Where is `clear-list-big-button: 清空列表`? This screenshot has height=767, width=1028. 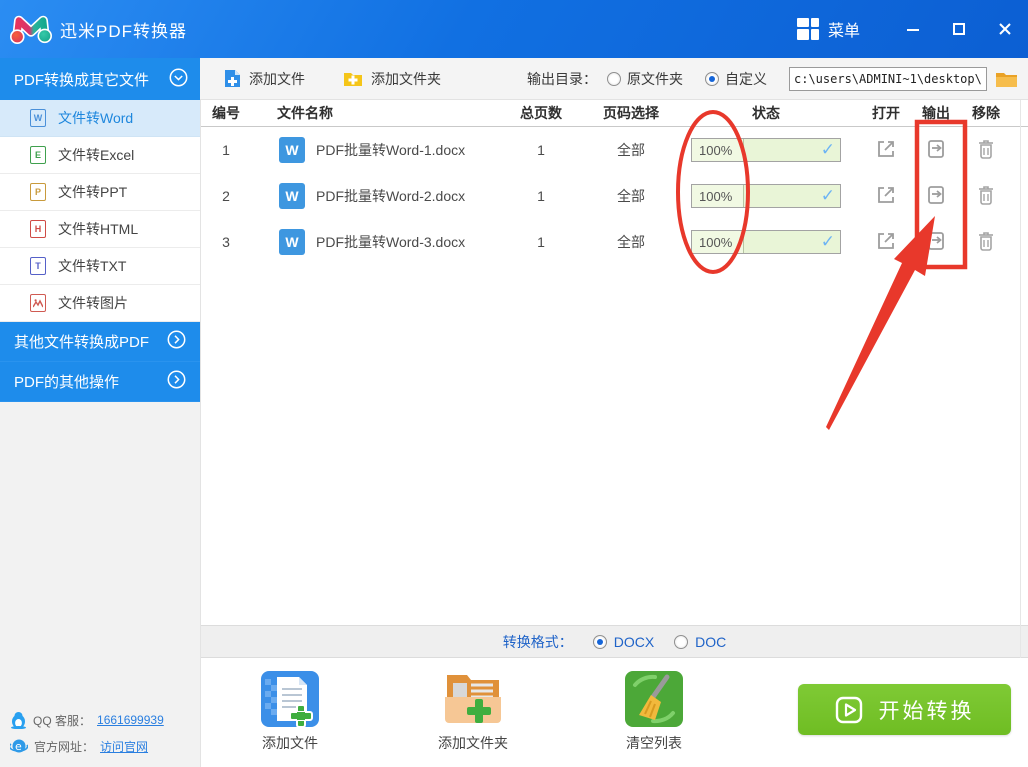 clear-list-big-button: 清空列表 is located at coordinates (654, 712).